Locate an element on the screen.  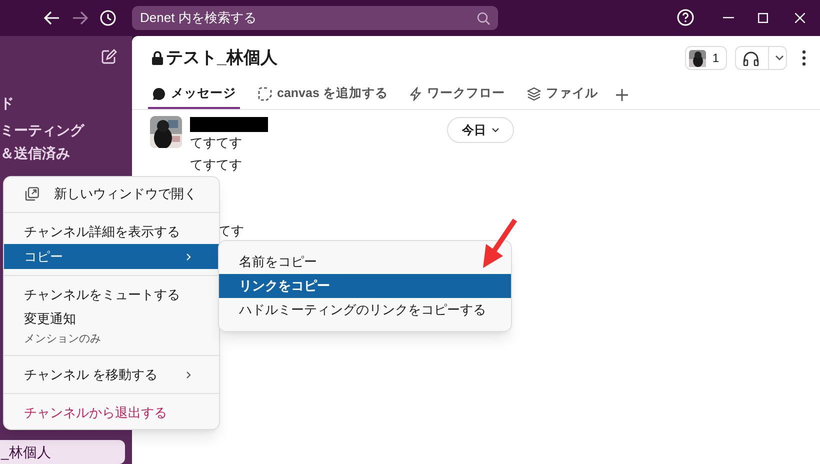
menu-item: コピー is located at coordinates (111, 256).